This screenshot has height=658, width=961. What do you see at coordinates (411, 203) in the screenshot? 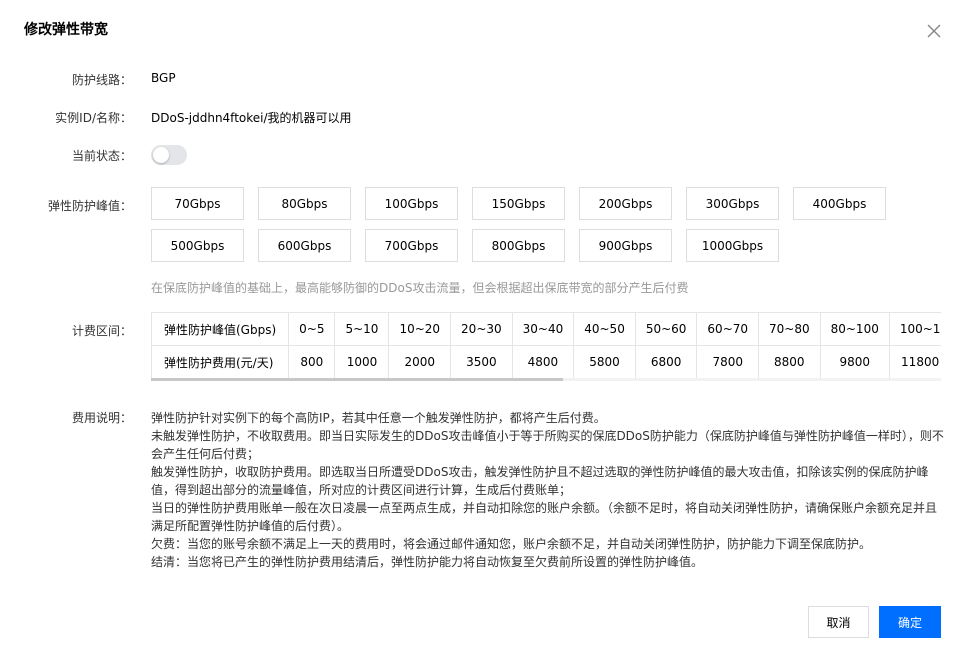
I see `peak-option-100: 100Gbps` at bounding box center [411, 203].